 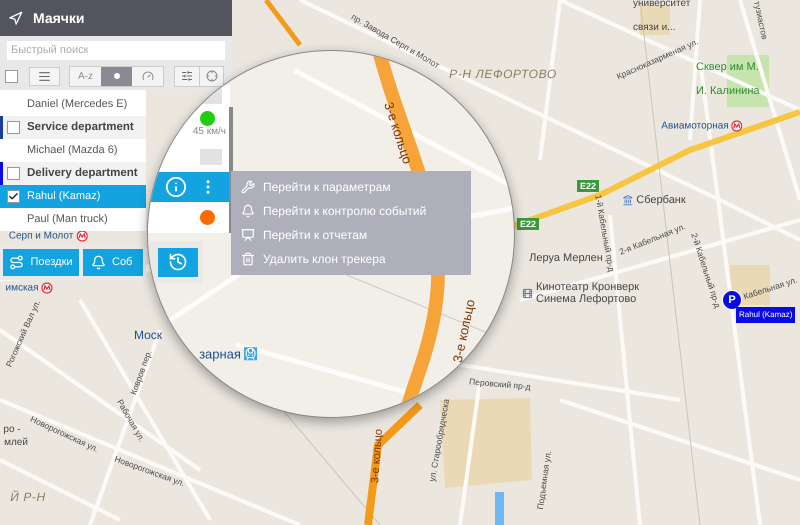 I want to click on search-field: Быстрый поиск, so click(x=116, y=50).